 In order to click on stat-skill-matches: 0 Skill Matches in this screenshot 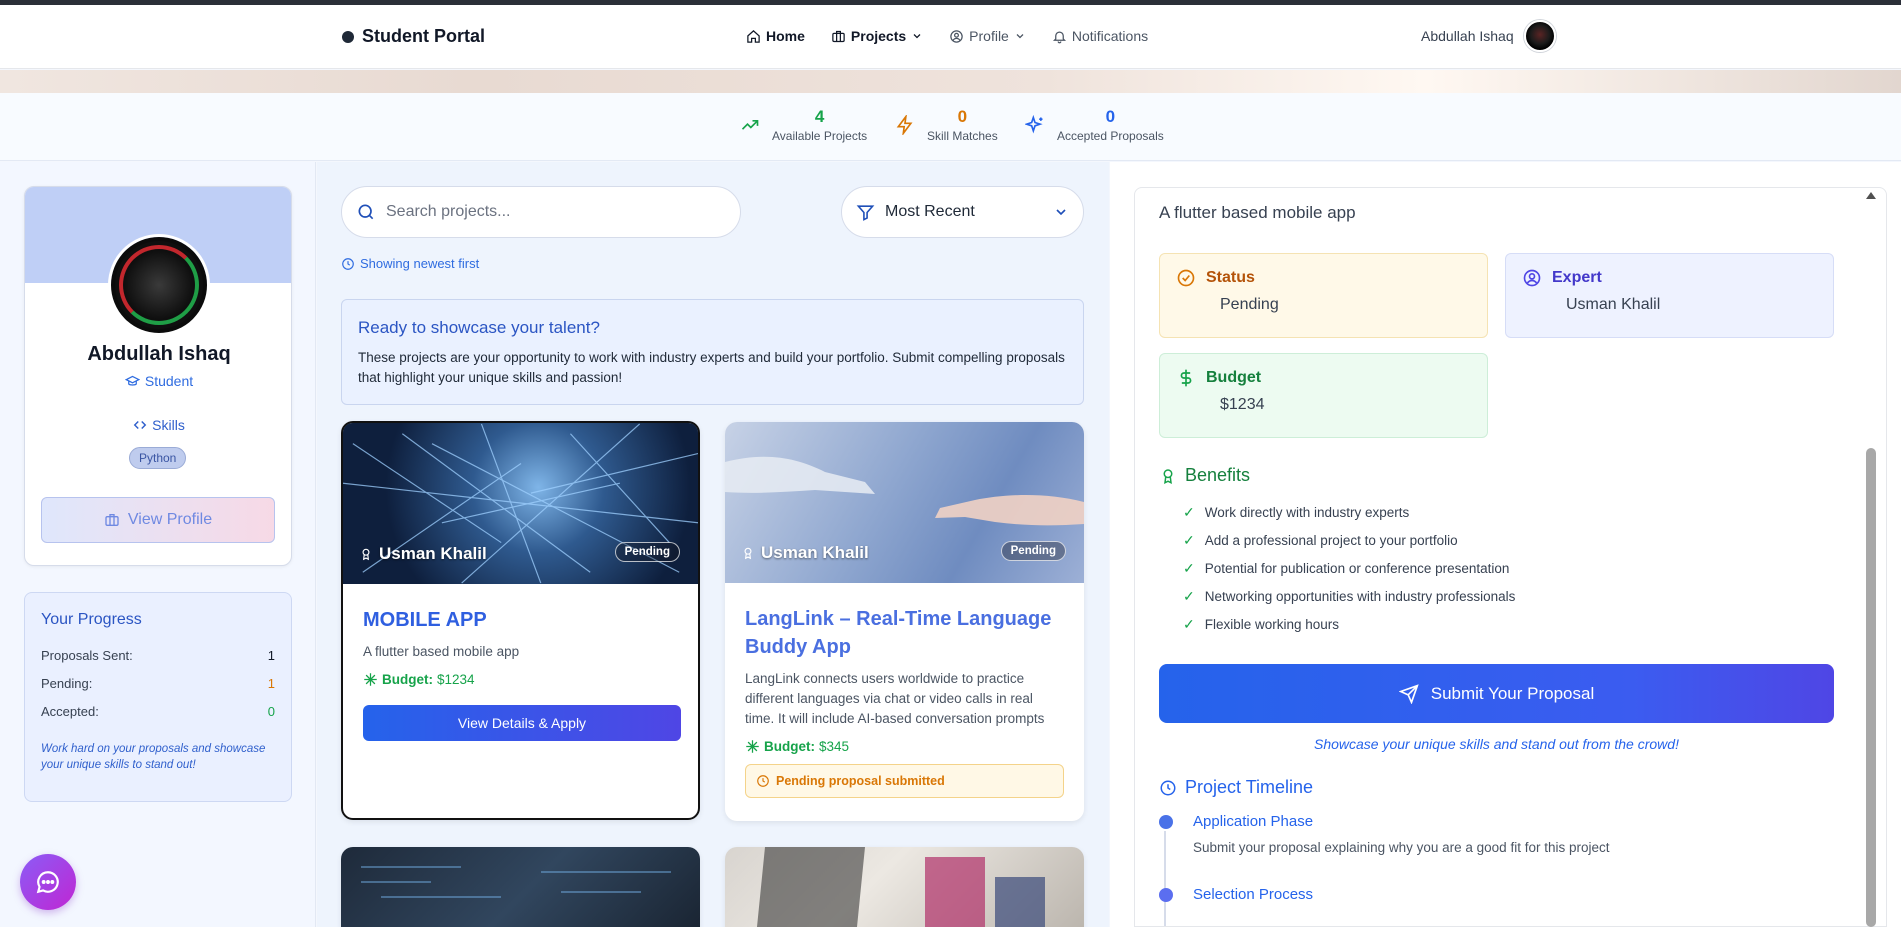, I will do `click(946, 125)`.